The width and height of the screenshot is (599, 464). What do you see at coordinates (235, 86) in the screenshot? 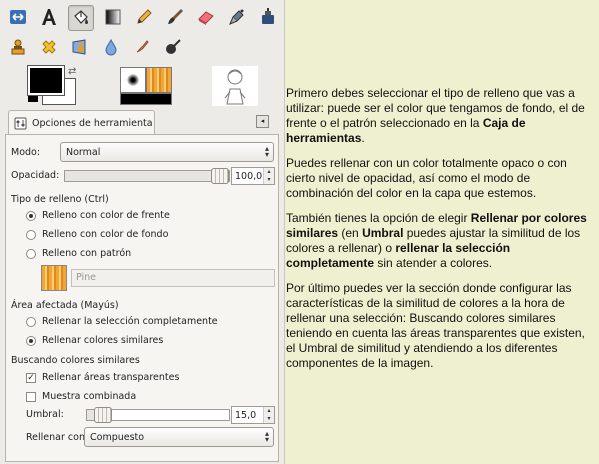
I see `active-image-preview` at bounding box center [235, 86].